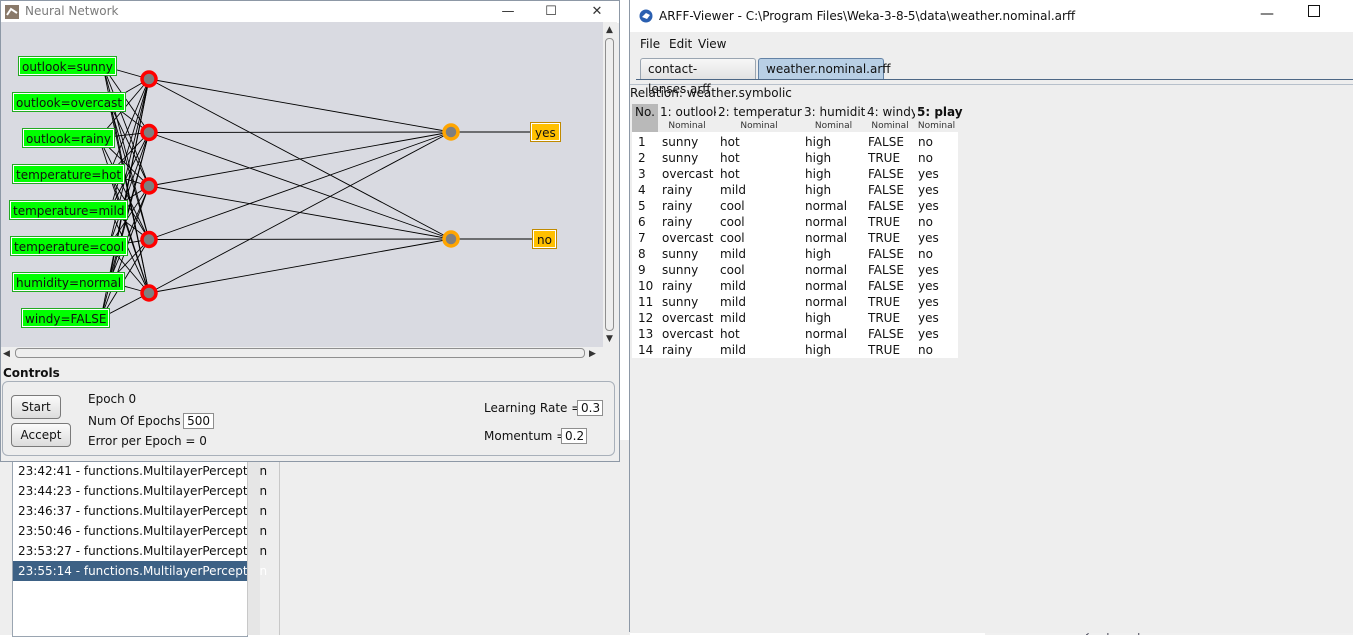 This screenshot has width=1353, height=637. Describe the element at coordinates (642, 158) in the screenshot. I see `row-number-cell: 2` at that location.